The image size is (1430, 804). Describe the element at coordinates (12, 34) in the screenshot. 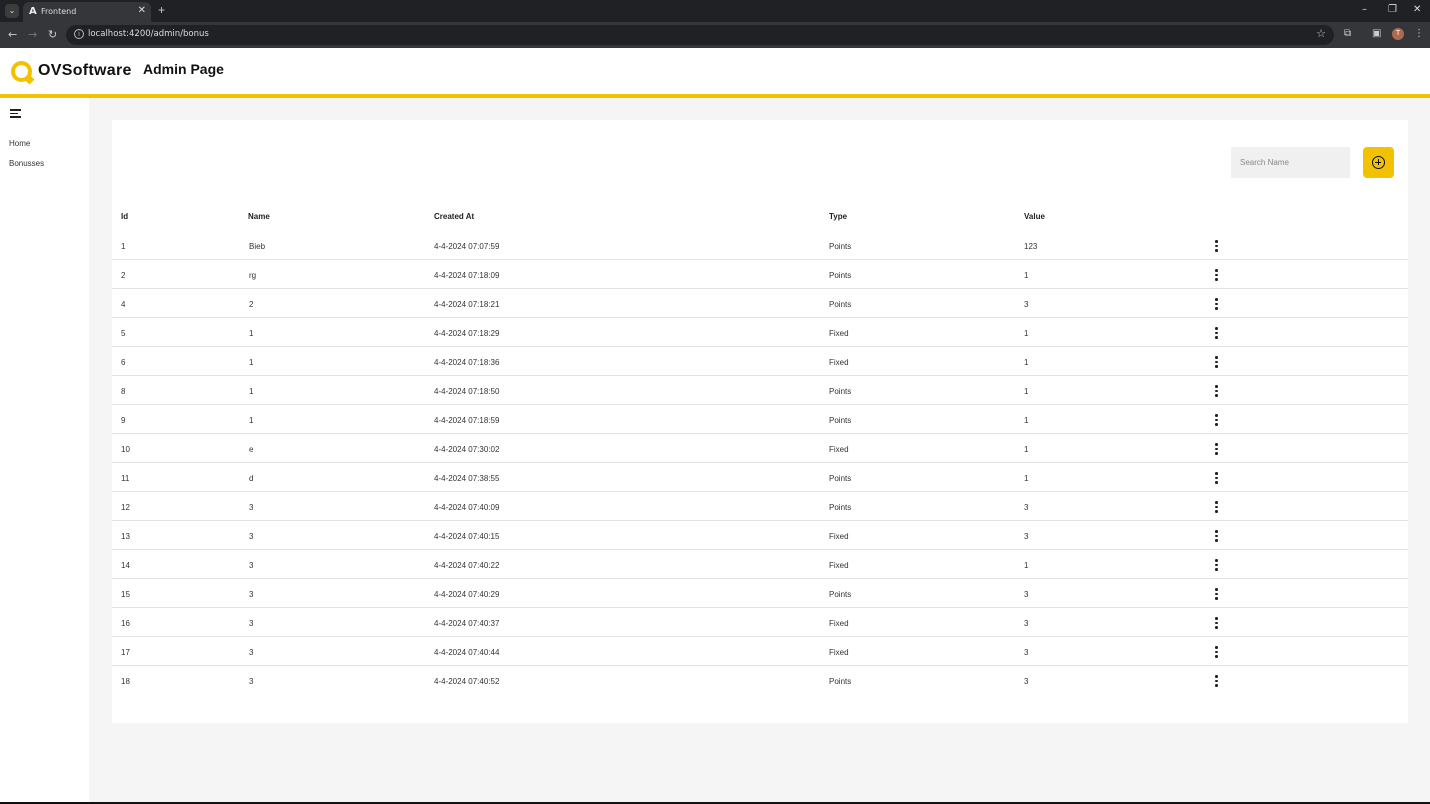

I see `back-icon: ←` at that location.